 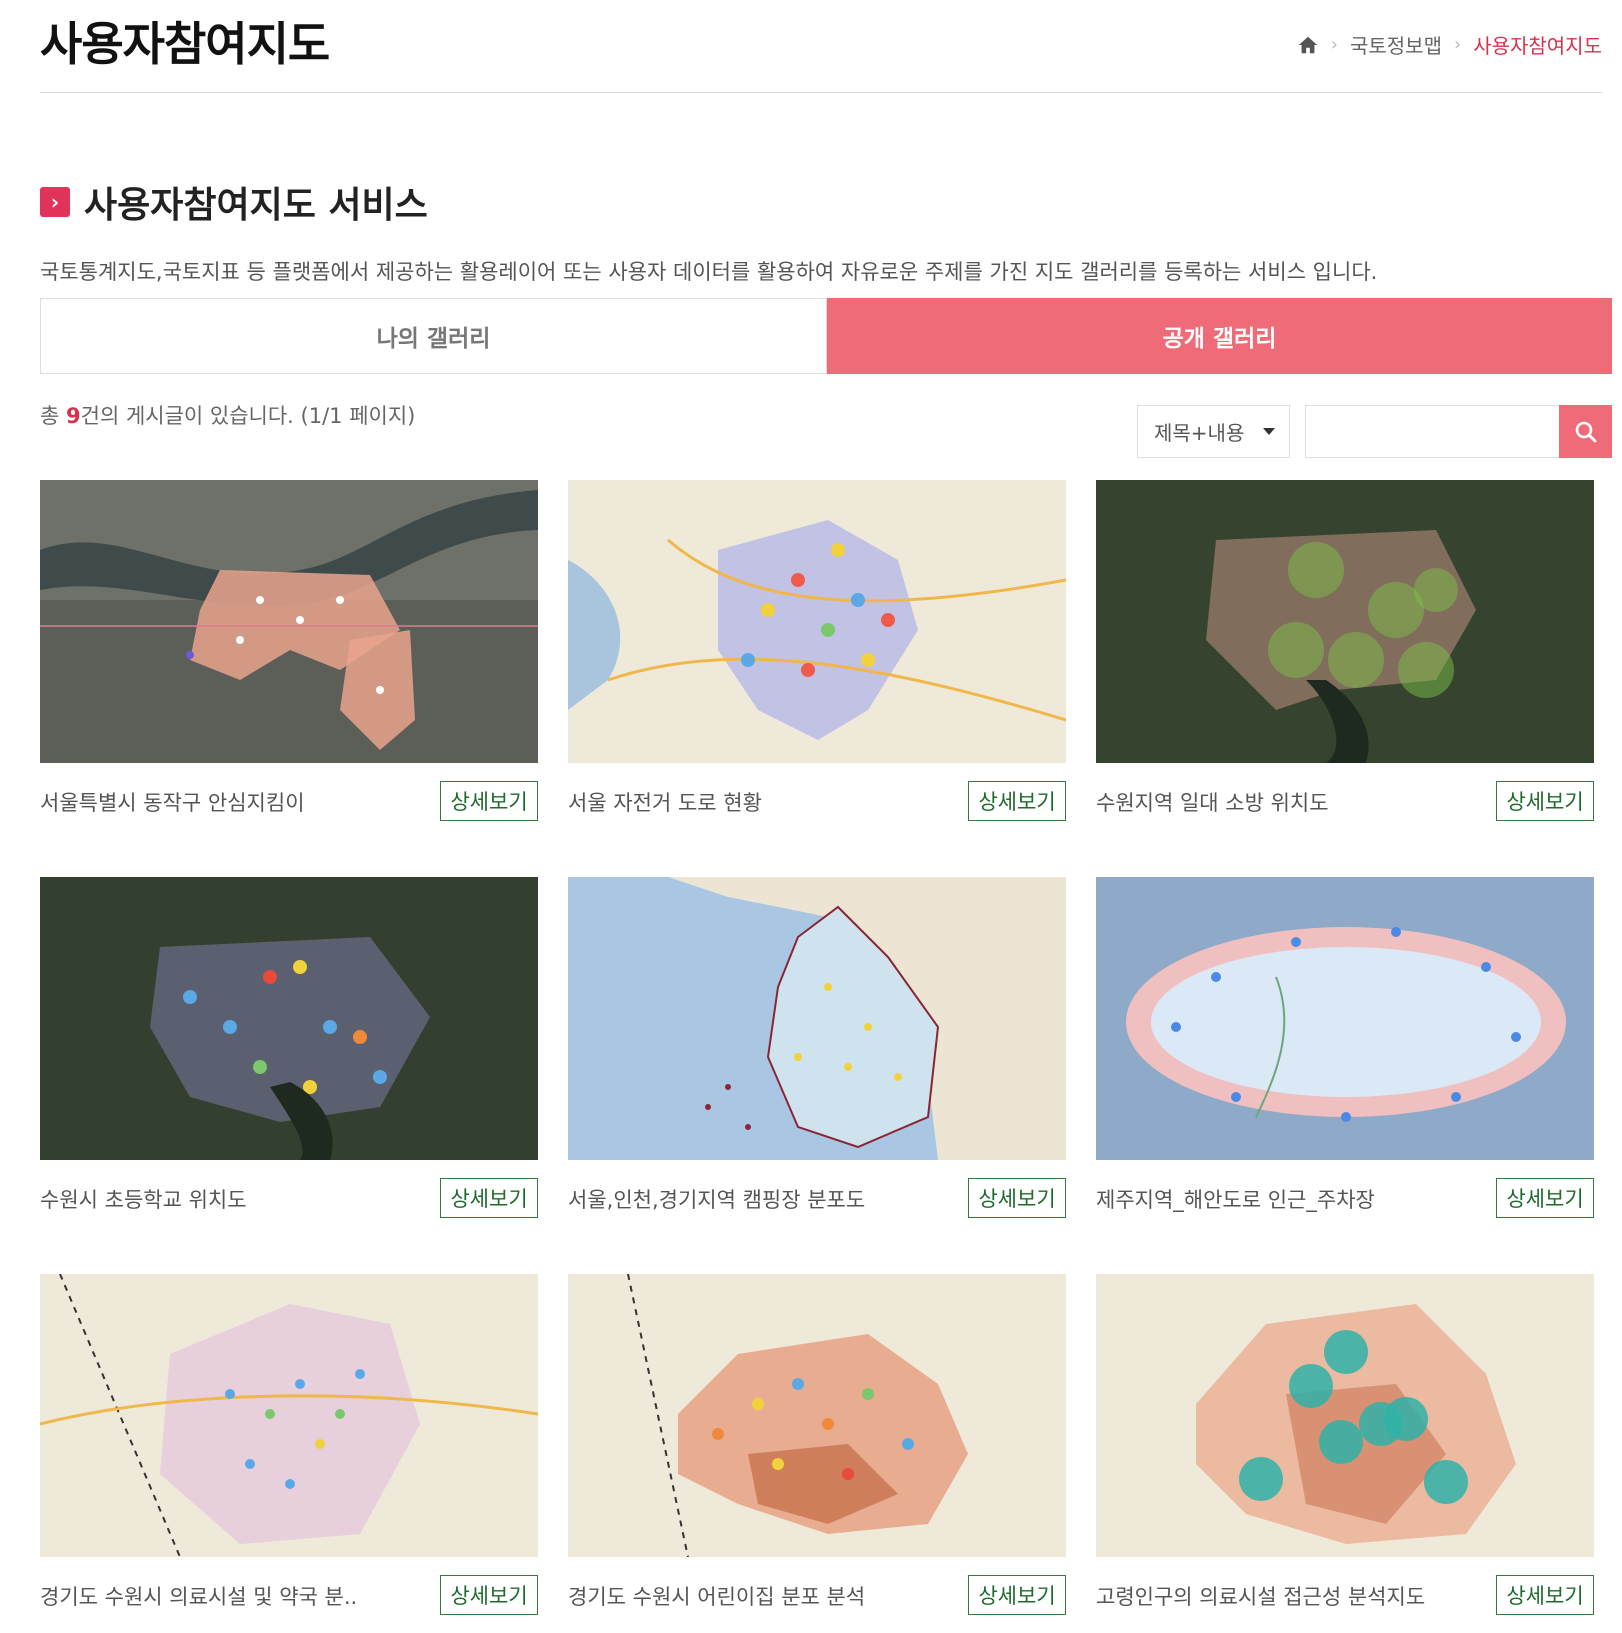 What do you see at coordinates (198, 1596) in the screenshot?
I see `gallery-title: 경기도 수원시 의료시설 및 약국 분..` at bounding box center [198, 1596].